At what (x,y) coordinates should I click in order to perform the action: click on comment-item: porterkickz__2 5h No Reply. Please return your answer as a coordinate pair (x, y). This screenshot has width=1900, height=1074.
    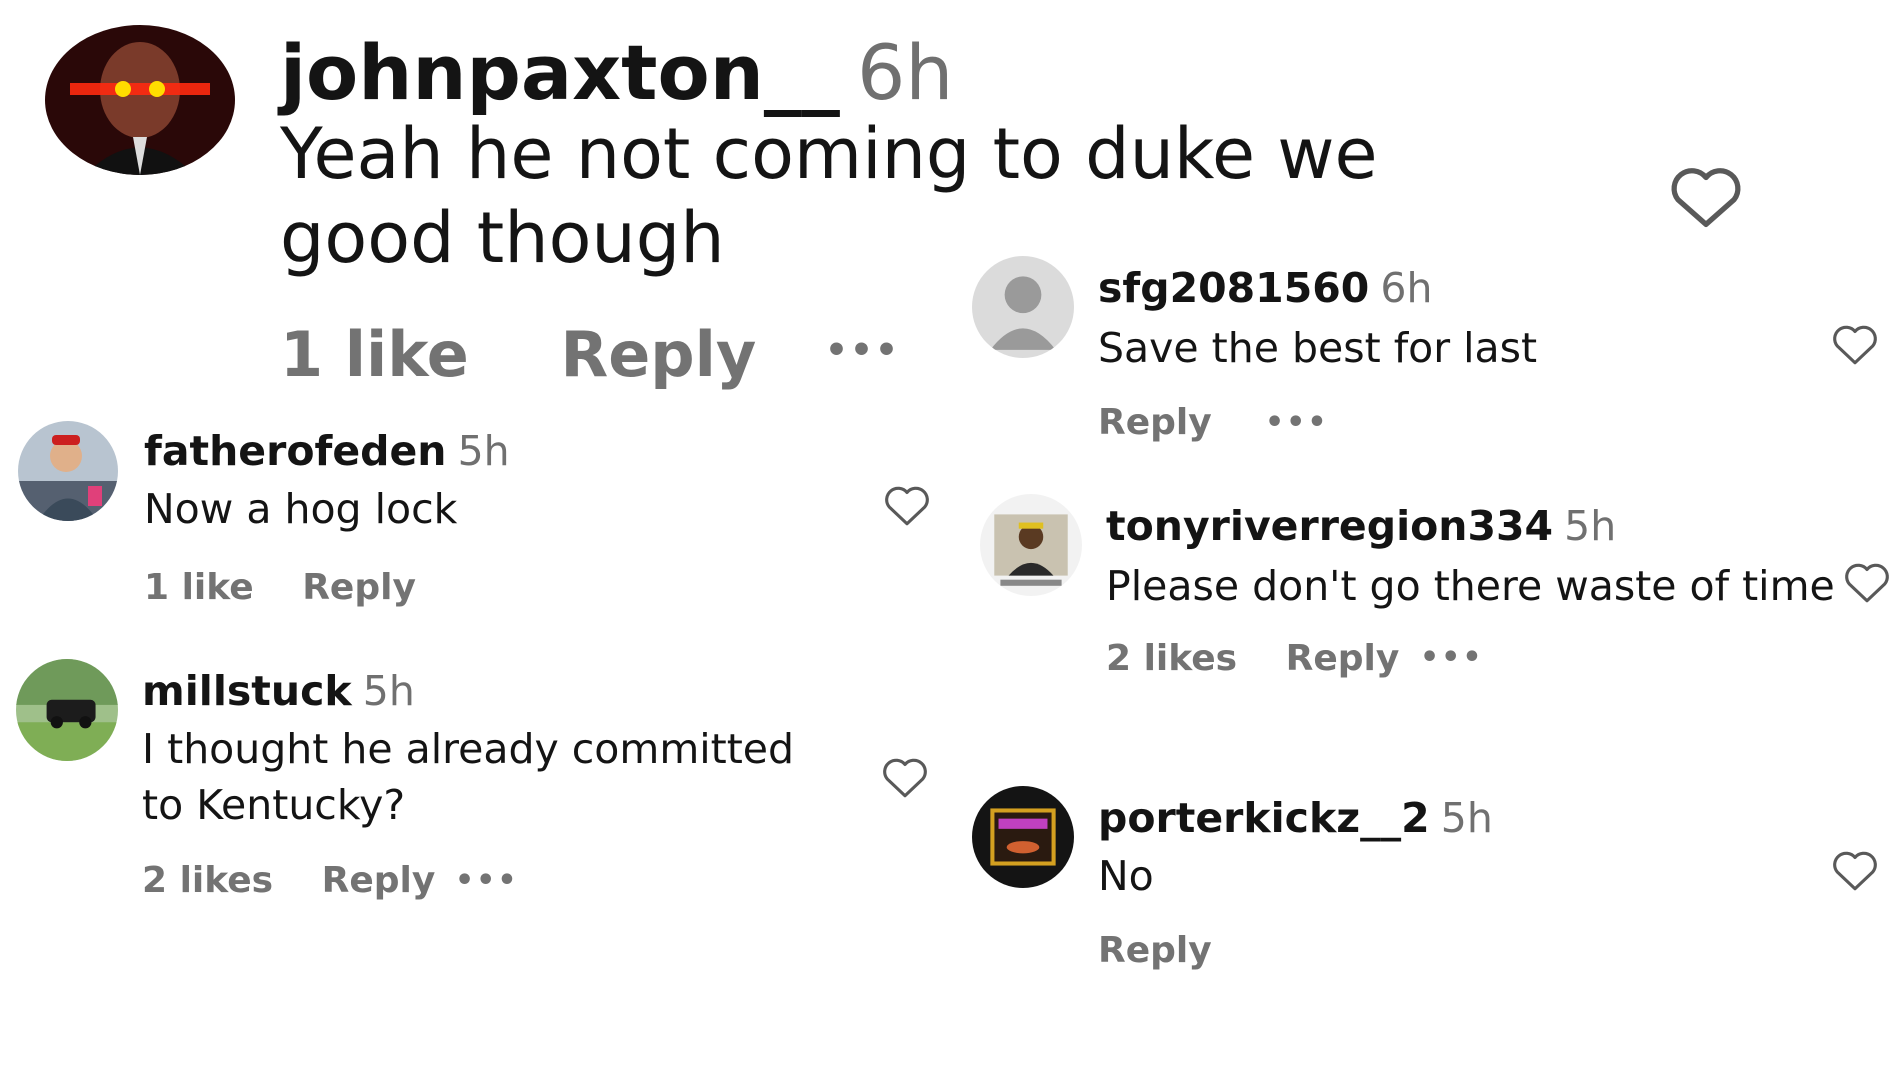
    Looking at the image, I should click on (1430, 880).